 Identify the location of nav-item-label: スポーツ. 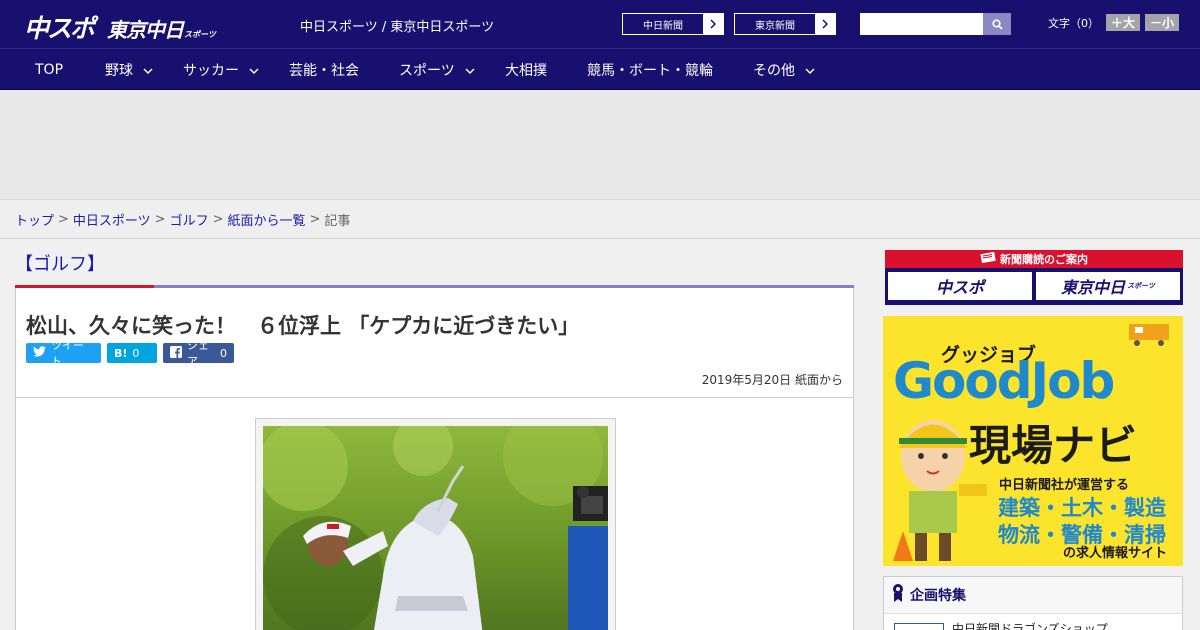
(427, 70).